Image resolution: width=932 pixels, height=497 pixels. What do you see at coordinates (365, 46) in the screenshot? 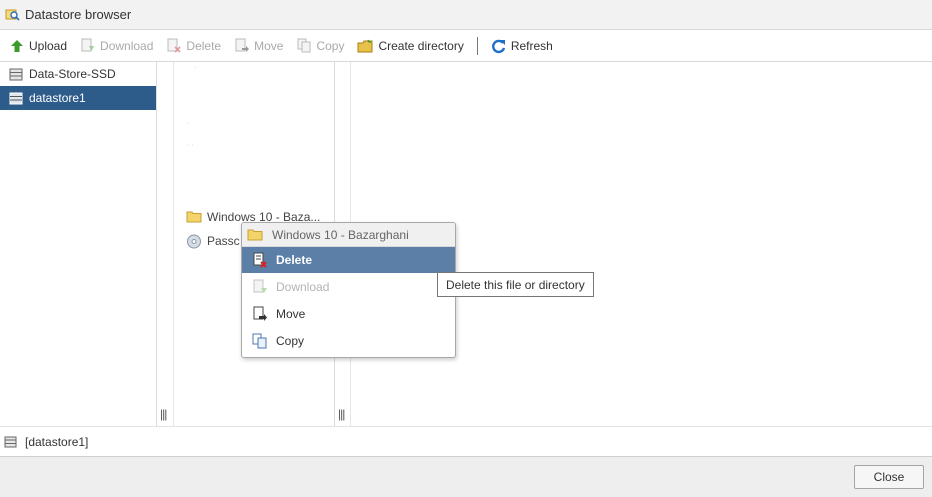
I see `new-folder-icon` at bounding box center [365, 46].